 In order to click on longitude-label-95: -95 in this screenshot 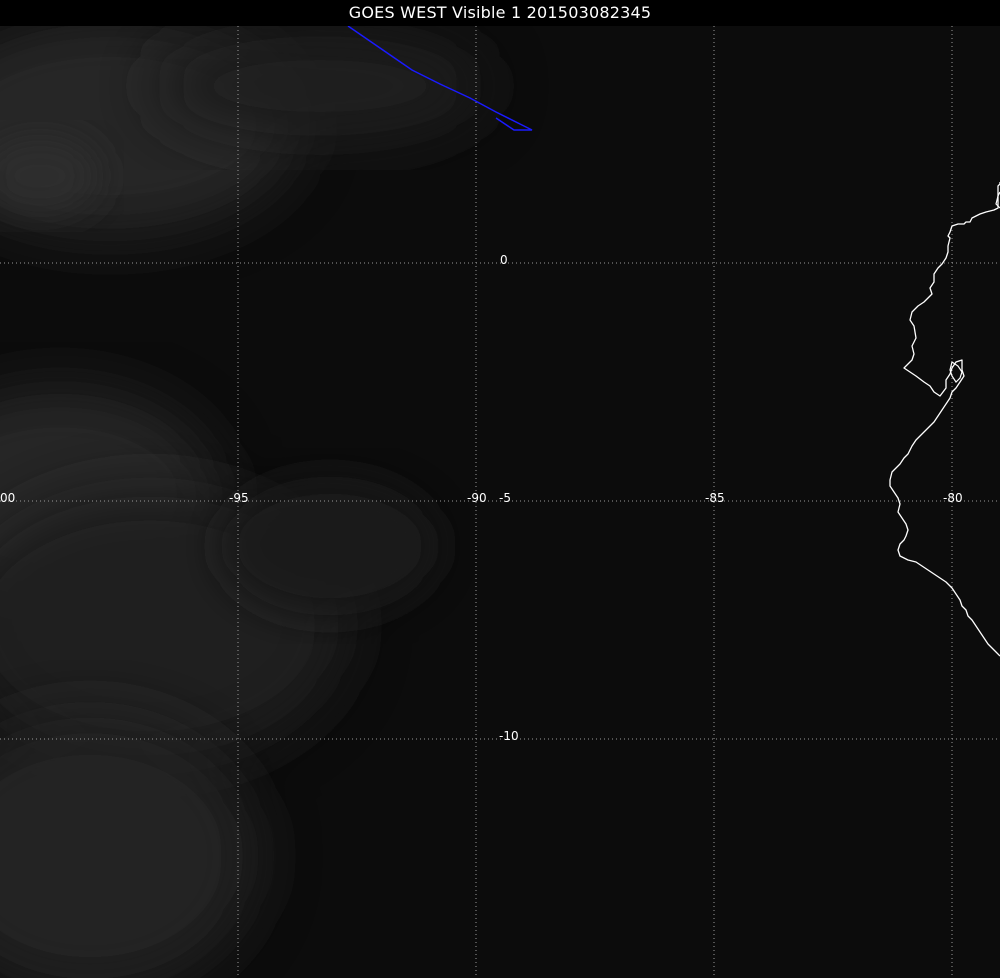, I will do `click(239, 498)`.